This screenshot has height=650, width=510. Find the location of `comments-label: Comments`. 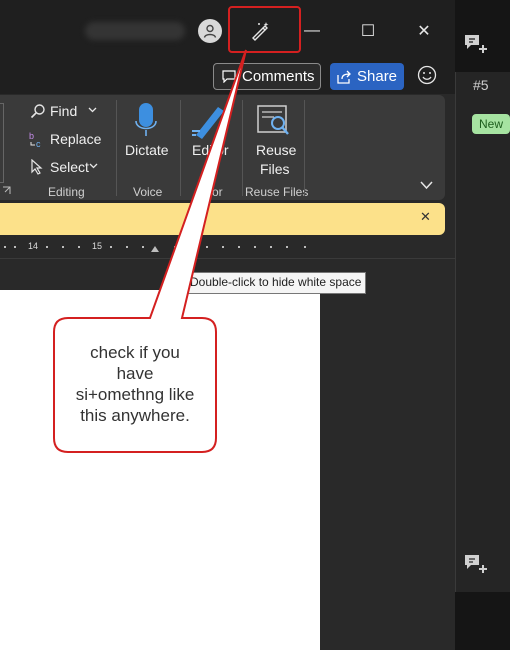

comments-label: Comments is located at coordinates (278, 76).